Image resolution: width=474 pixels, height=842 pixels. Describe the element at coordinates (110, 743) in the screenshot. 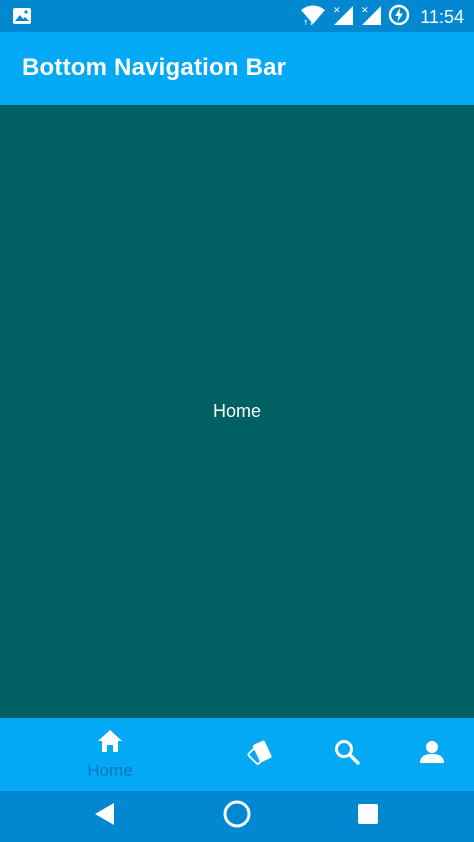

I see `home-icon` at that location.